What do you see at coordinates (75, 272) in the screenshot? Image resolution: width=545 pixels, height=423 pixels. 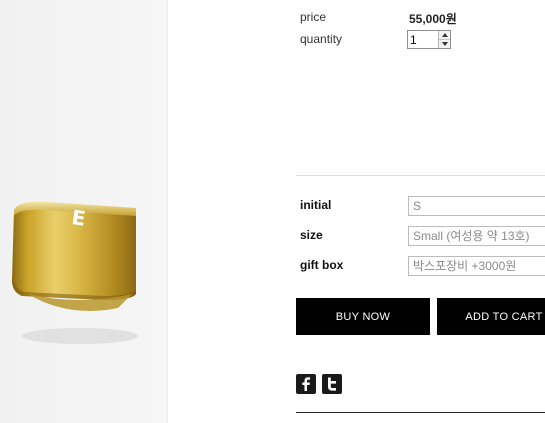 I see `gold-ring-image: E` at bounding box center [75, 272].